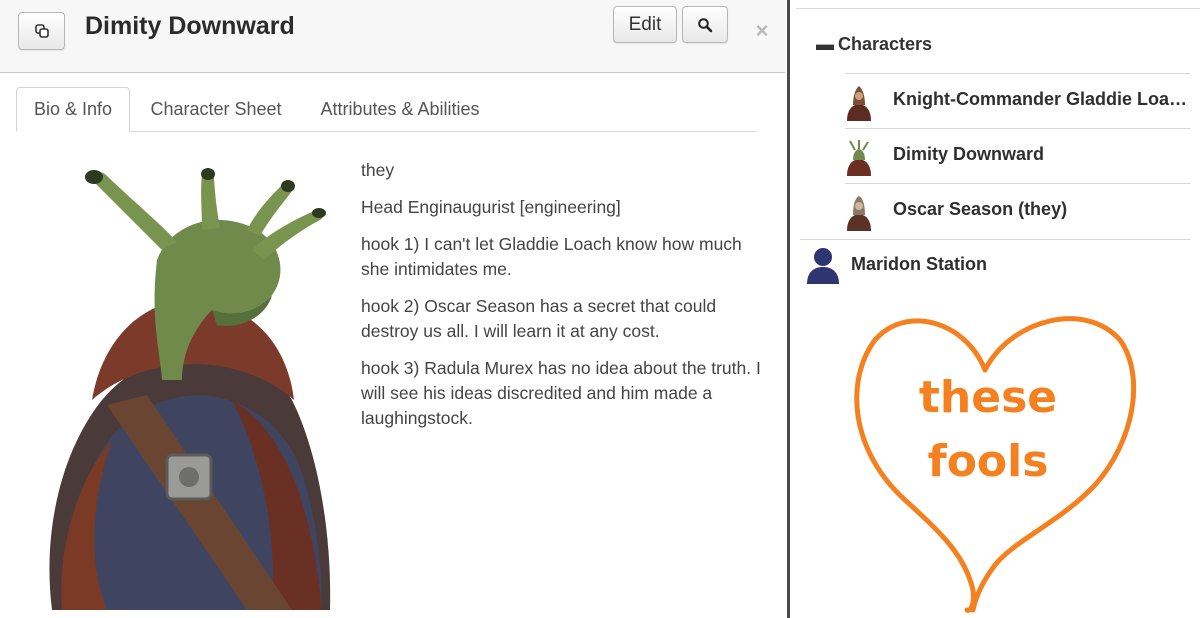  Describe the element at coordinates (995, 264) in the screenshot. I see `journal-item-handout: Maridon Station` at that location.